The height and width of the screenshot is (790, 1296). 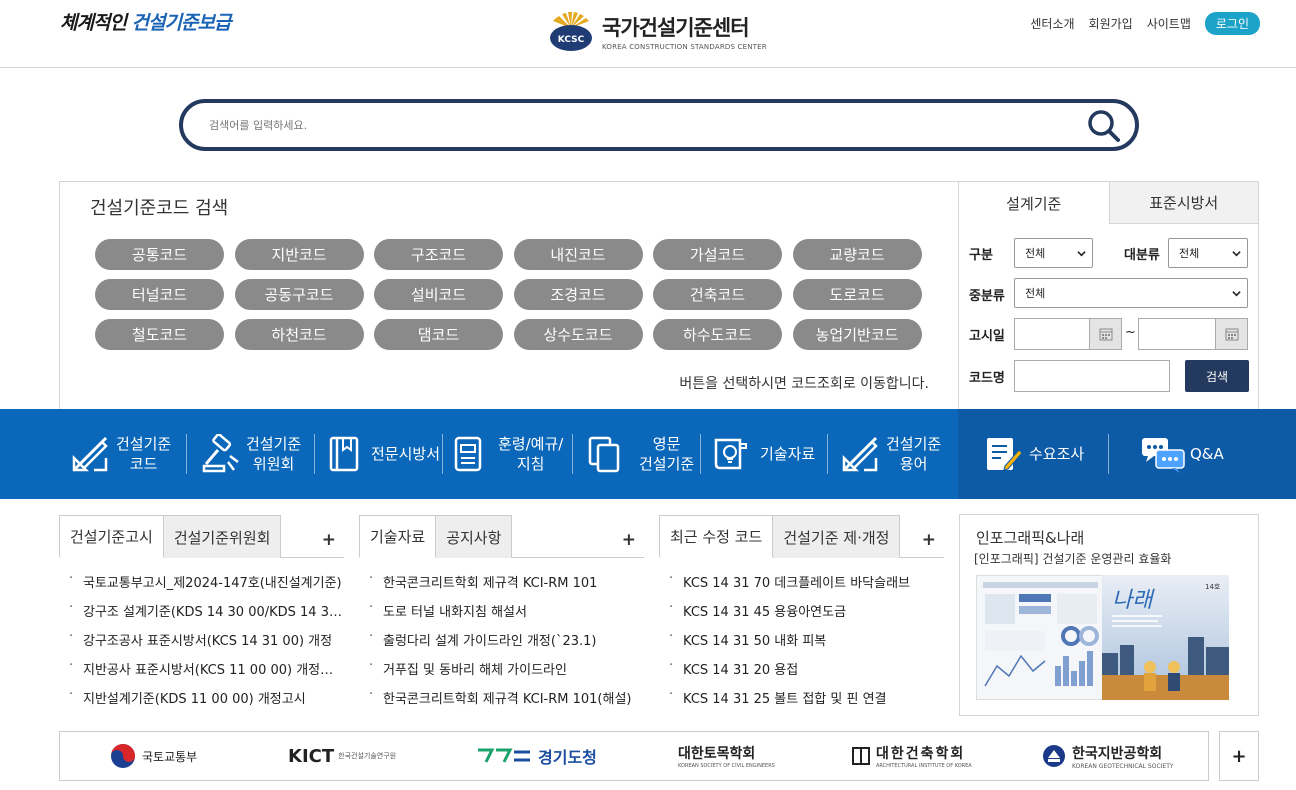 I want to click on list-item: 지반설계기준(KDS 11 00 00) 개정고시, so click(x=201, y=702).